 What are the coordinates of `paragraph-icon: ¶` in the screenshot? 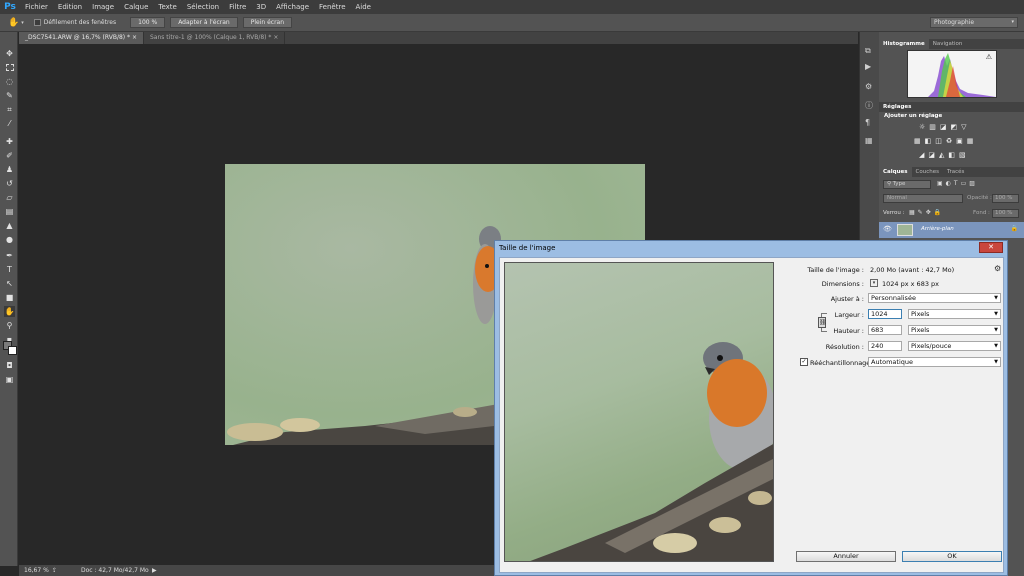 It's located at (867, 122).